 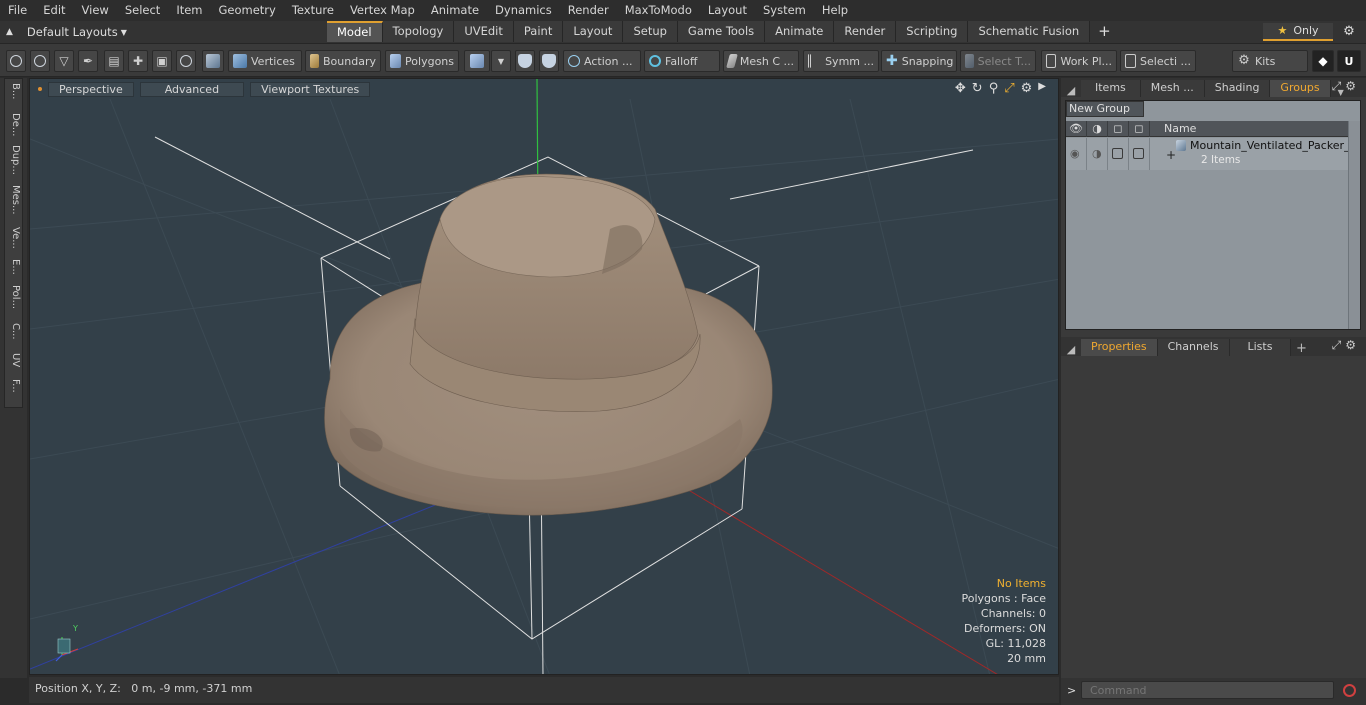 I want to click on name-column-header: Name, so click(x=1249, y=129).